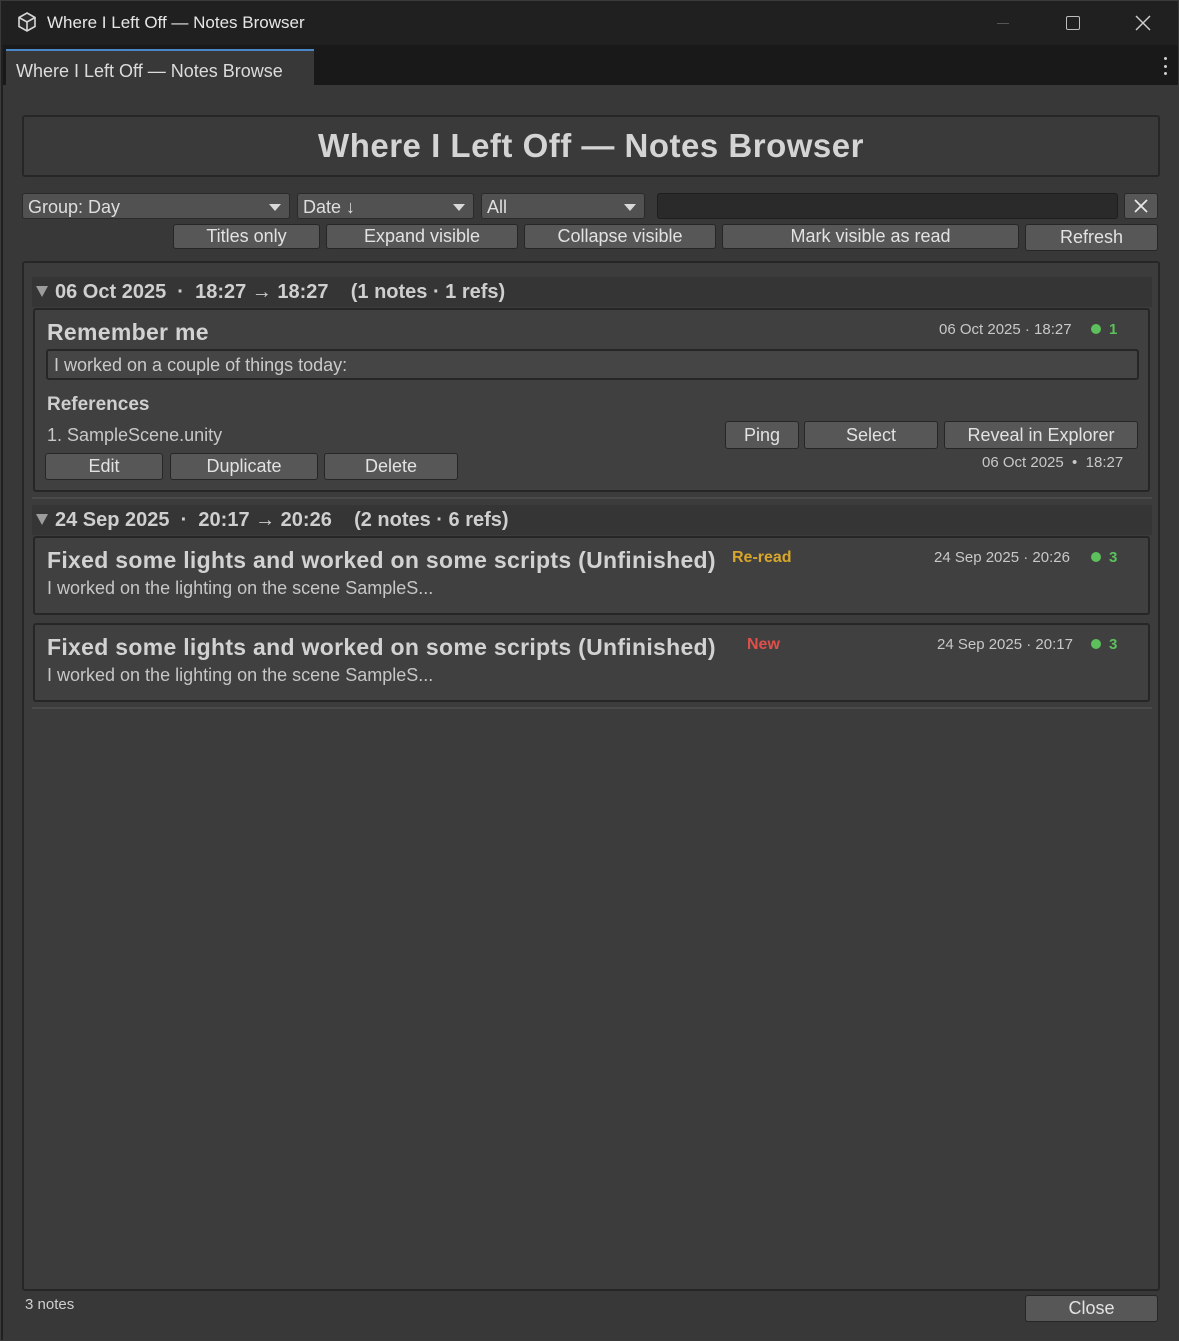 The height and width of the screenshot is (1341, 1179). Describe the element at coordinates (244, 466) in the screenshot. I see `duplicate-button: Duplicate` at that location.